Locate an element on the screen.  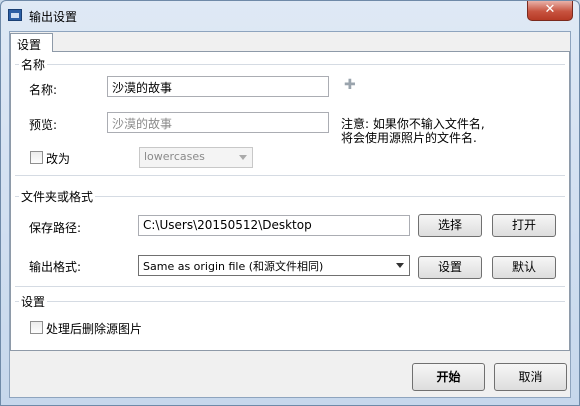
app-icon is located at coordinates (15, 15).